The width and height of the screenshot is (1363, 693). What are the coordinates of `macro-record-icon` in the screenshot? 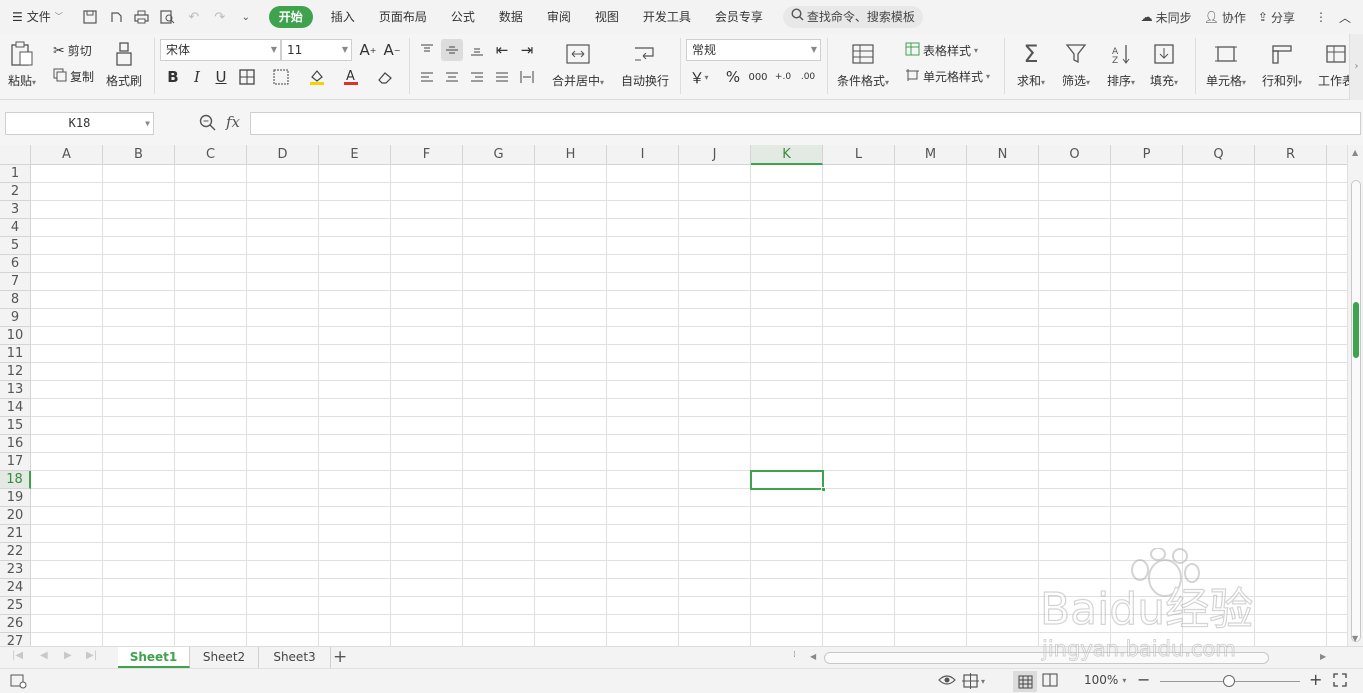 It's located at (18, 681).